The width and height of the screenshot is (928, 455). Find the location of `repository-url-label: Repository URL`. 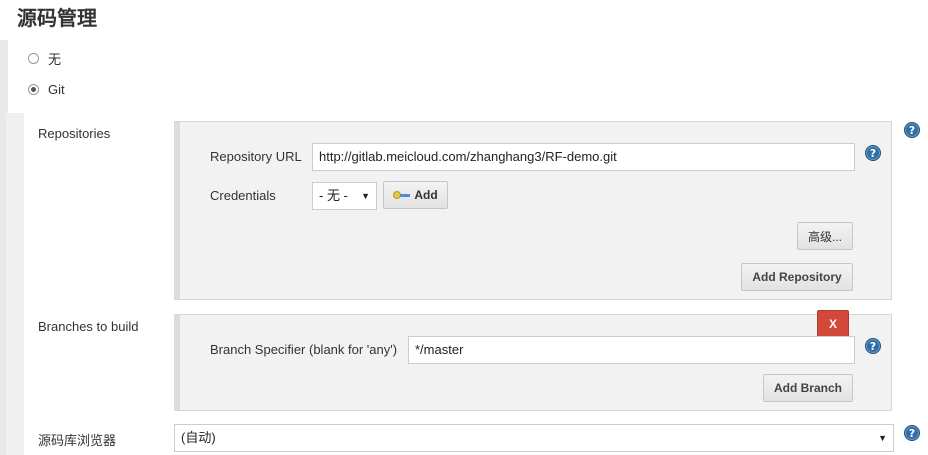

repository-url-label: Repository URL is located at coordinates (256, 156).